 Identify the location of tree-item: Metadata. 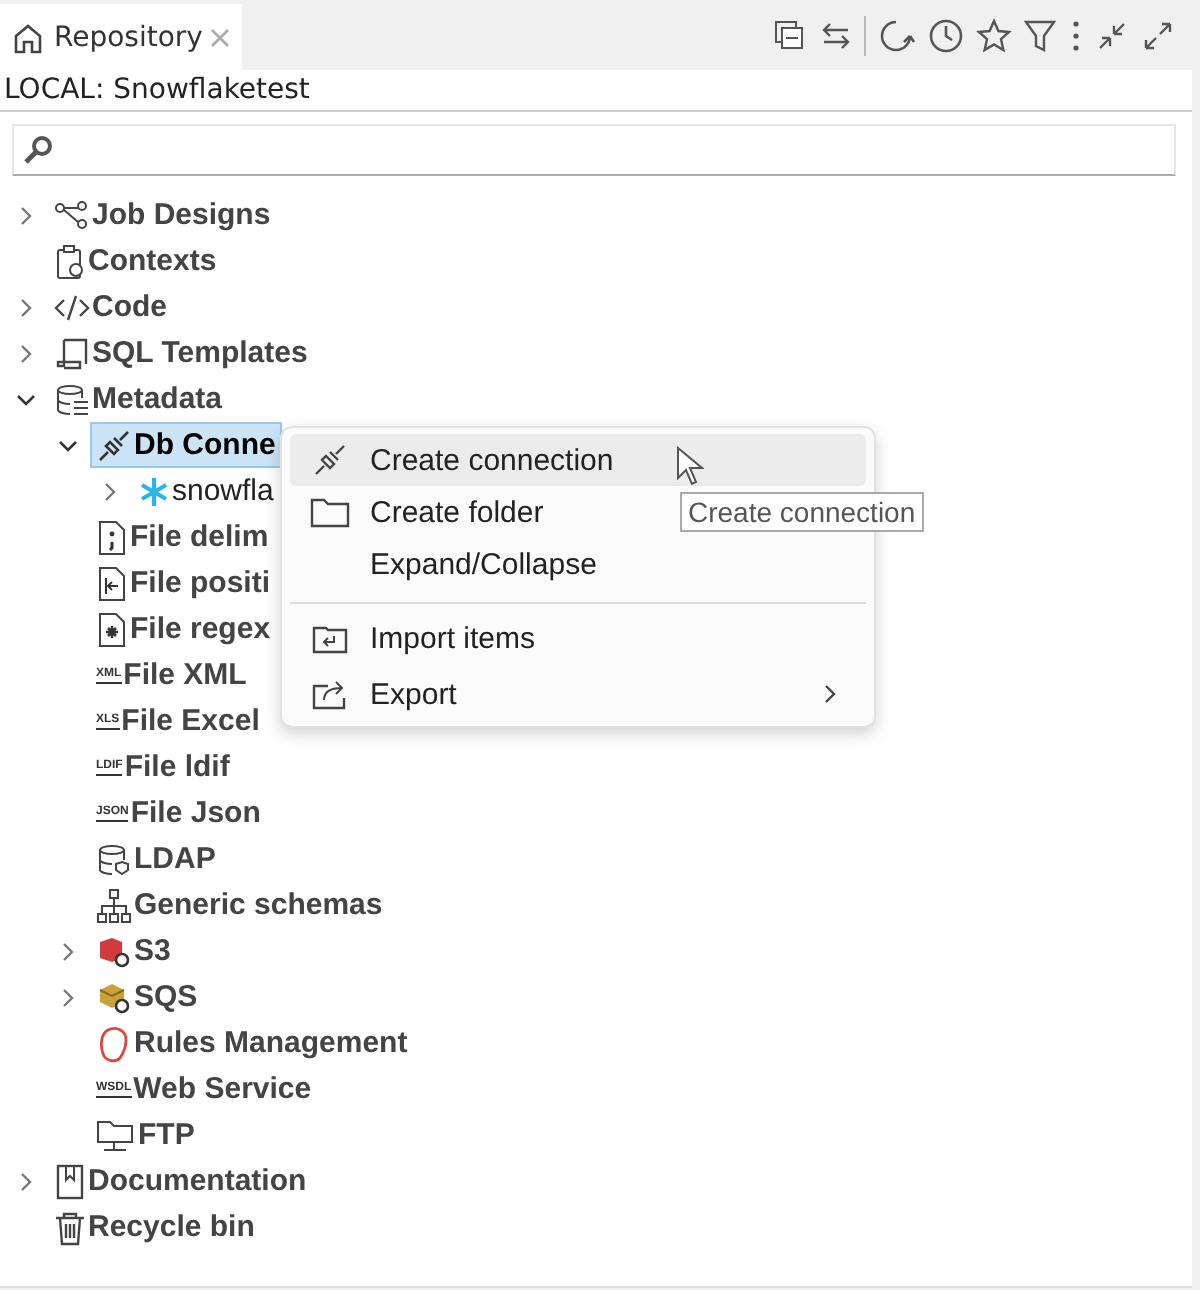
(138, 399).